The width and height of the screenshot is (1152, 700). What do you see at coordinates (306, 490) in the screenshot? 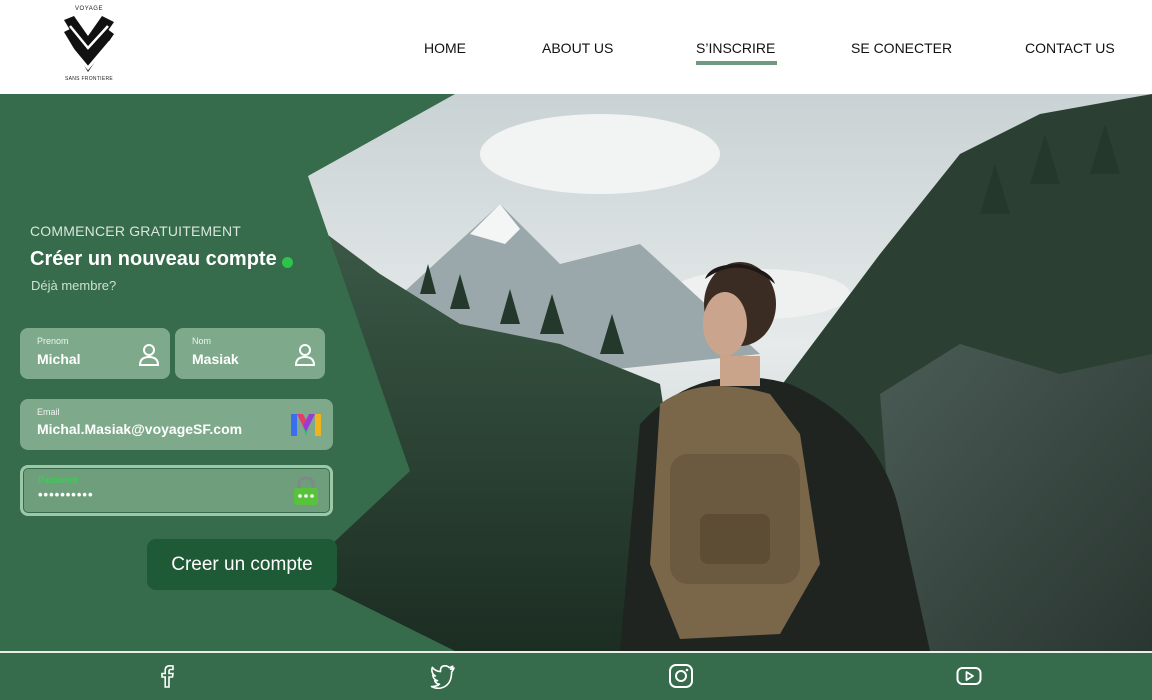
I see `lock-icon` at bounding box center [306, 490].